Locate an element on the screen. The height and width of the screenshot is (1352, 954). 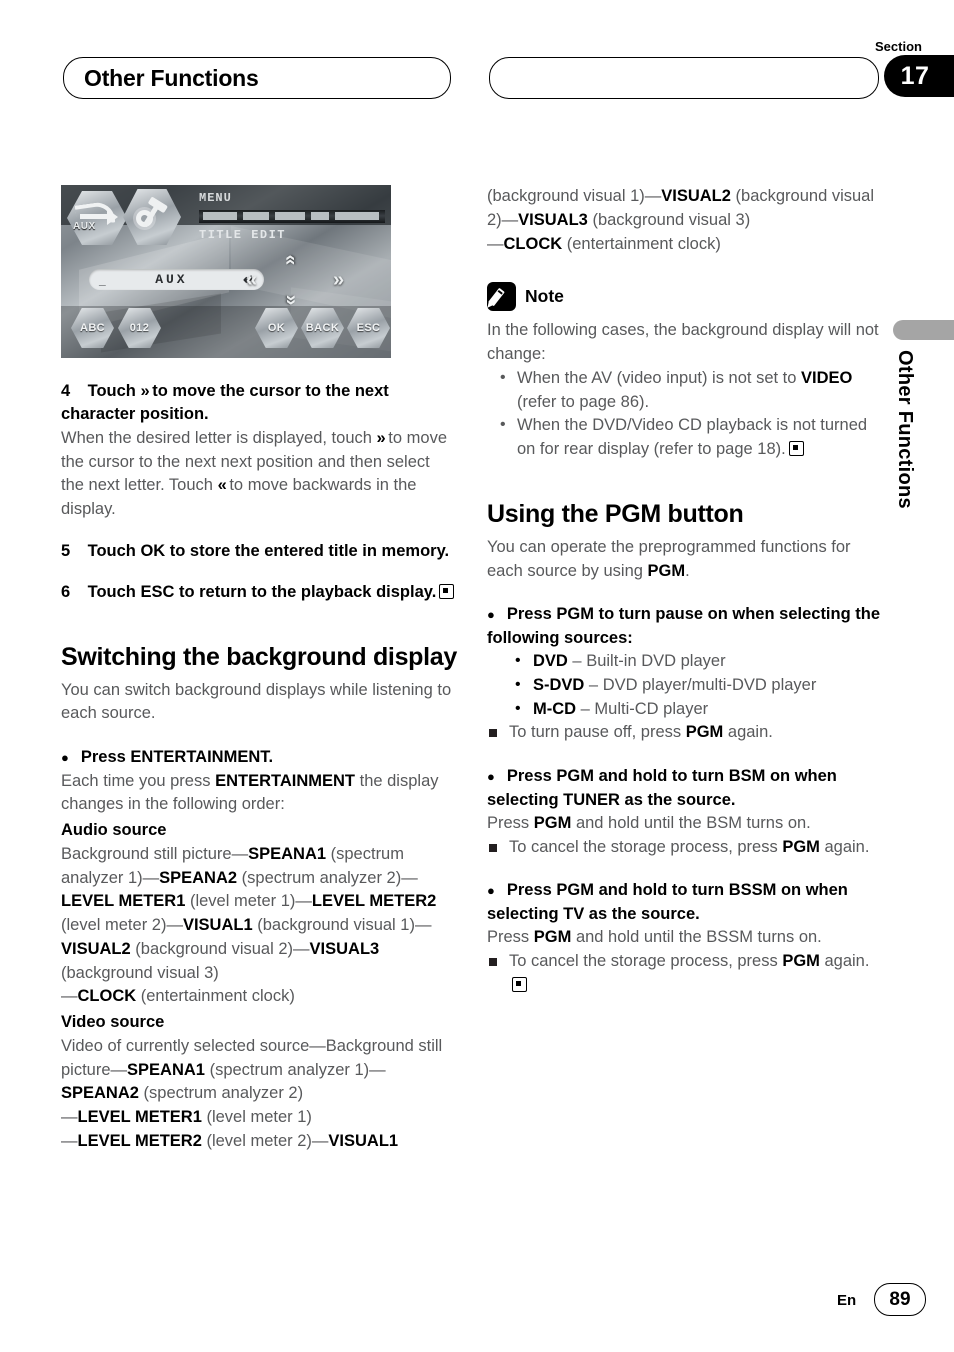
audio-chain-4-after: (background visual 1)— is located at coordinates (342, 925).